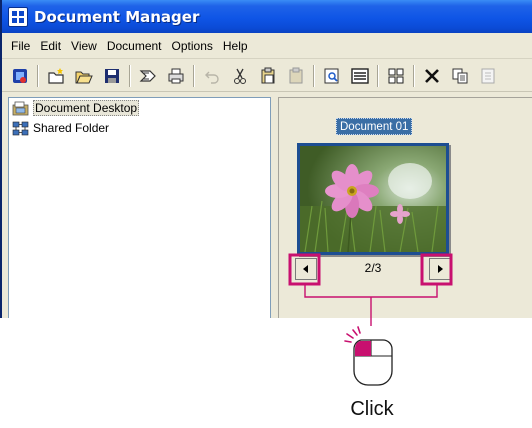 The image size is (532, 428). I want to click on window-title: Document Manager, so click(117, 16).